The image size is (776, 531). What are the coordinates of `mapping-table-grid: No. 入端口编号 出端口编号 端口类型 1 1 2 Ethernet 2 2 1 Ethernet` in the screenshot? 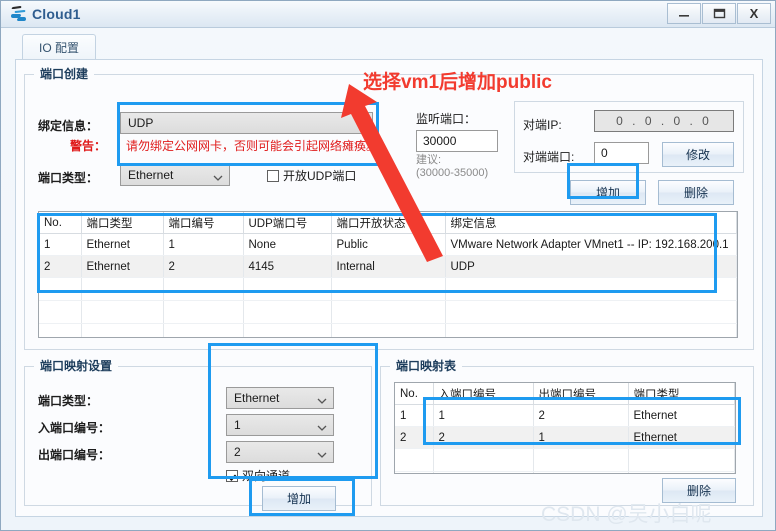 It's located at (565, 428).